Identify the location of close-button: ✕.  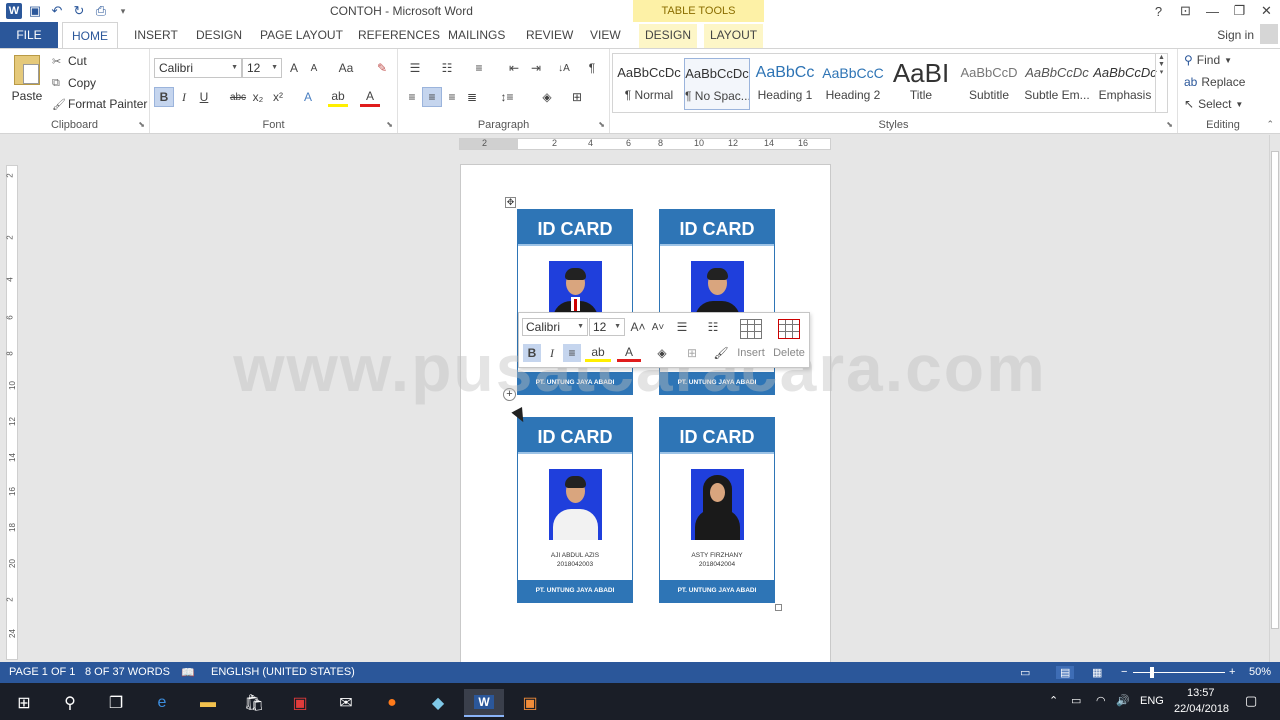
(1266, 11).